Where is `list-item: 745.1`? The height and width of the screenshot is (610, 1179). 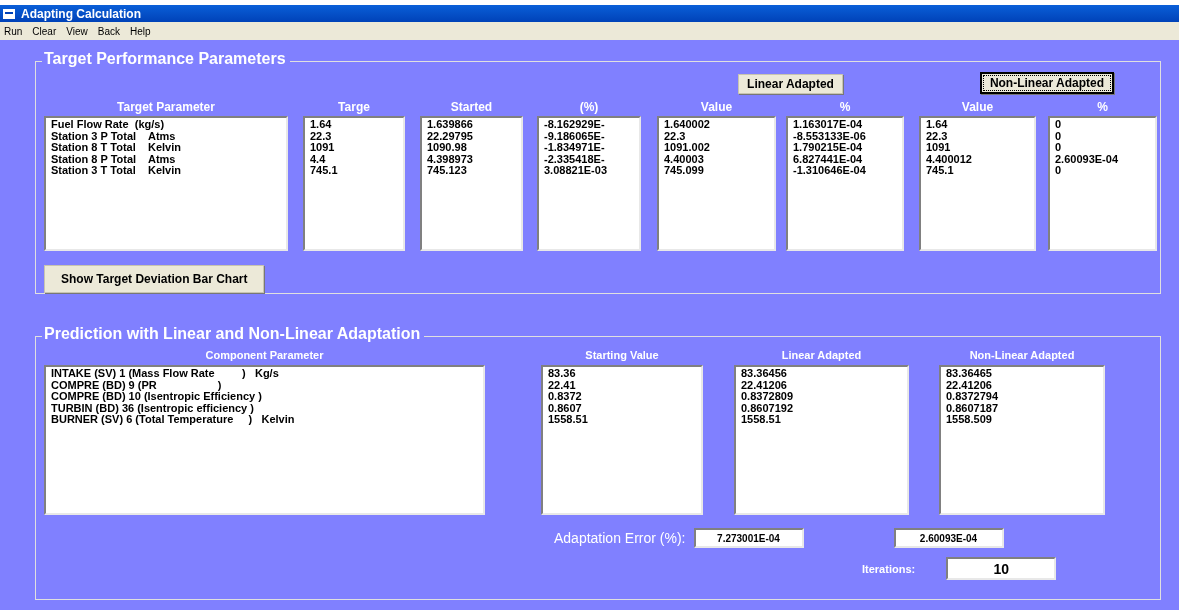 list-item: 745.1 is located at coordinates (940, 171).